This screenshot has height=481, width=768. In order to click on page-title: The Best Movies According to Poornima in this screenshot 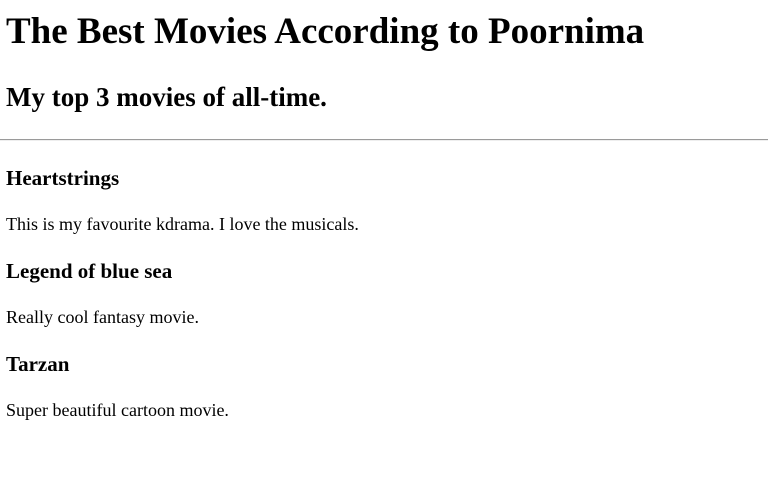, I will do `click(325, 31)`.